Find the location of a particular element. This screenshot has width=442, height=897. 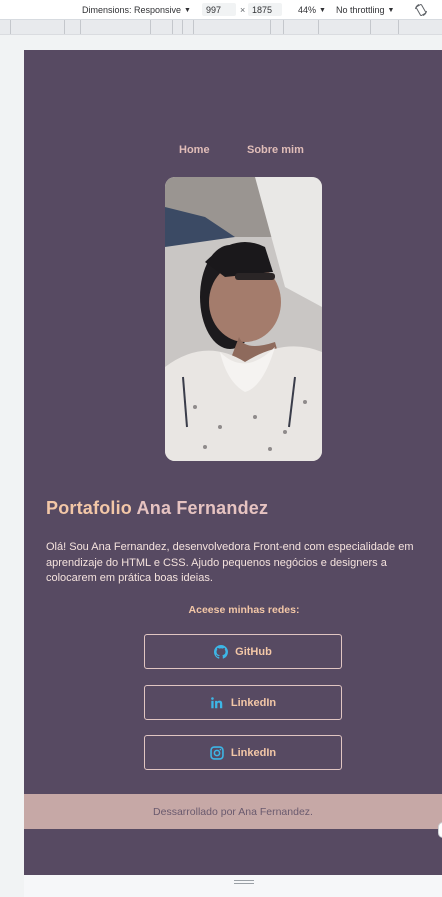

github-button: GitHub is located at coordinates (243, 651).